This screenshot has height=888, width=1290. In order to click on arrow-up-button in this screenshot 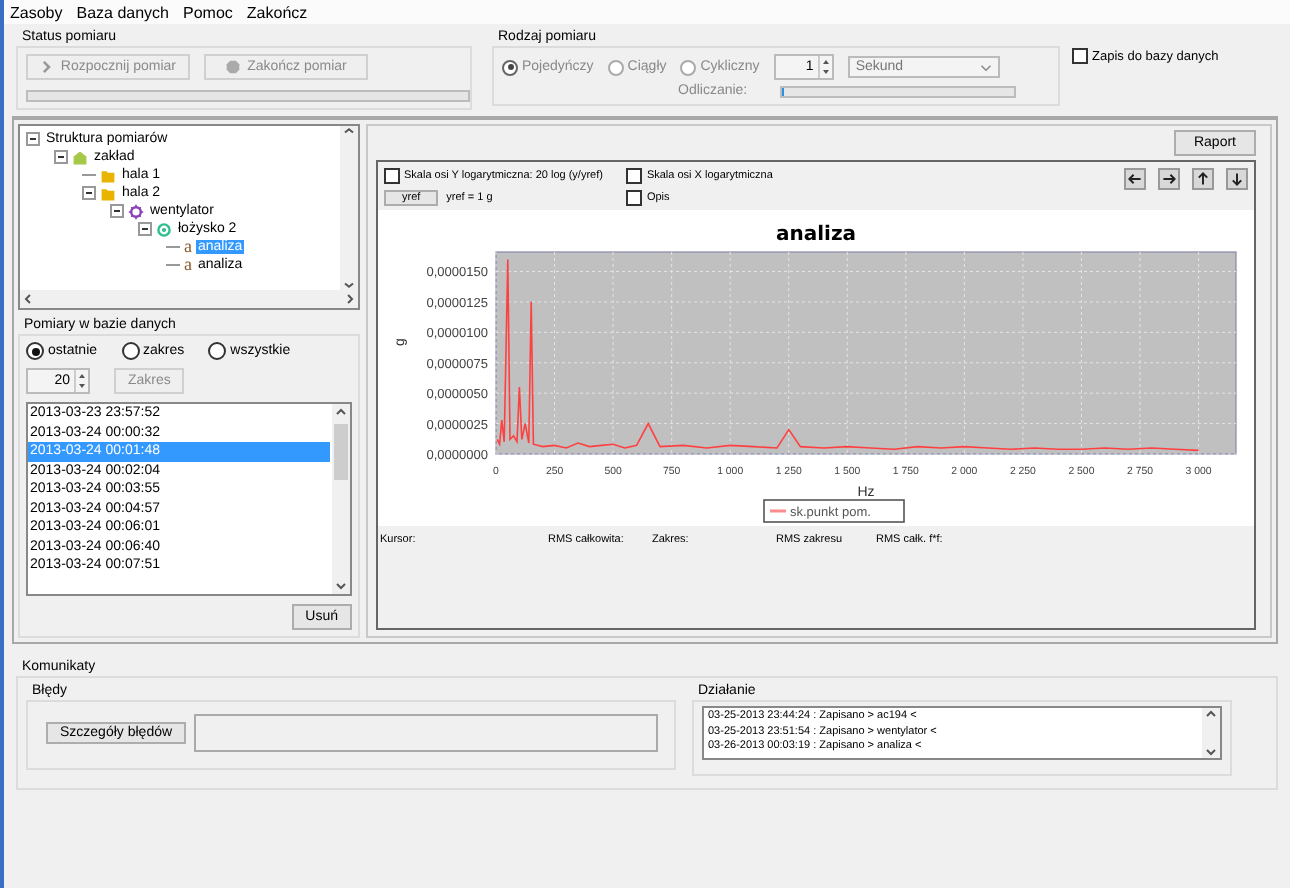, I will do `click(1203, 179)`.